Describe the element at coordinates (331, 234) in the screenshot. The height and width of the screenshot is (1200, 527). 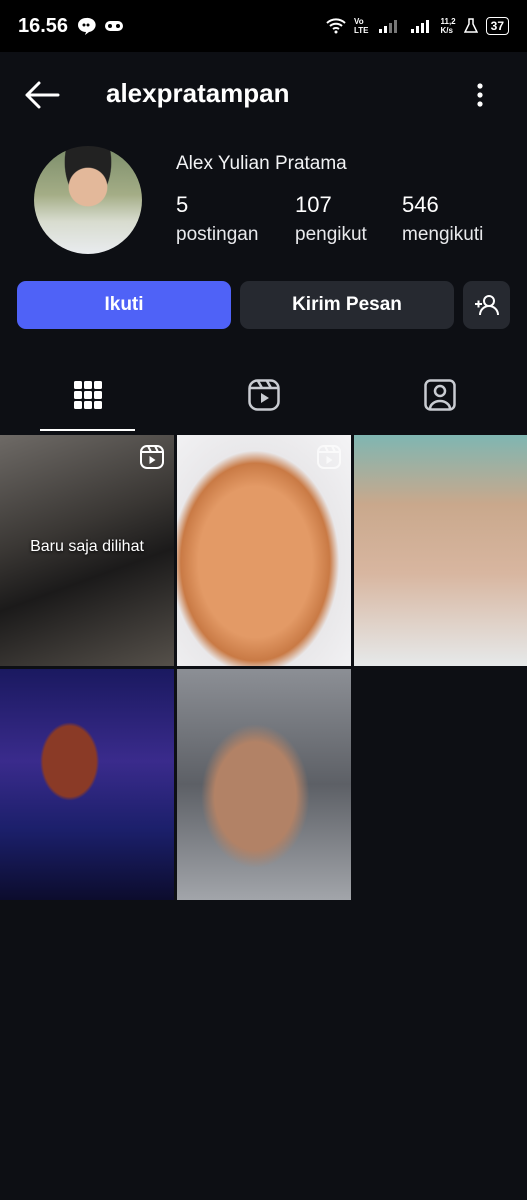
I see `stat-followers-label: pengikut` at that location.